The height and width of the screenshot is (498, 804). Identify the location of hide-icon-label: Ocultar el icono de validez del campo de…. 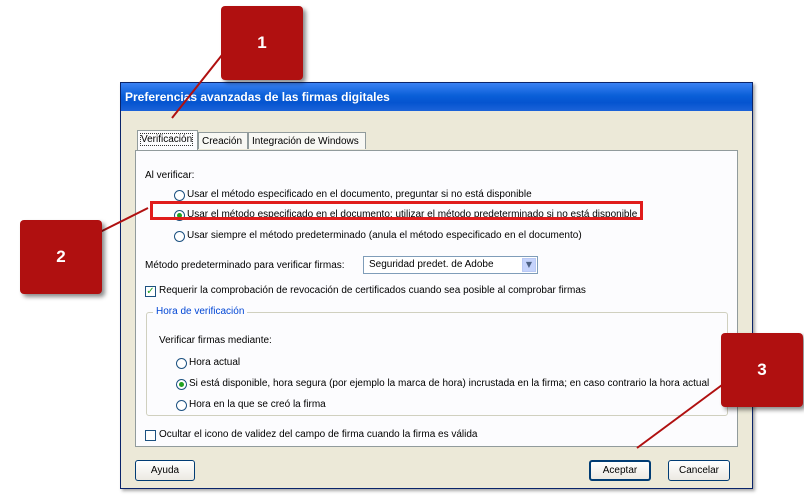
(318, 434).